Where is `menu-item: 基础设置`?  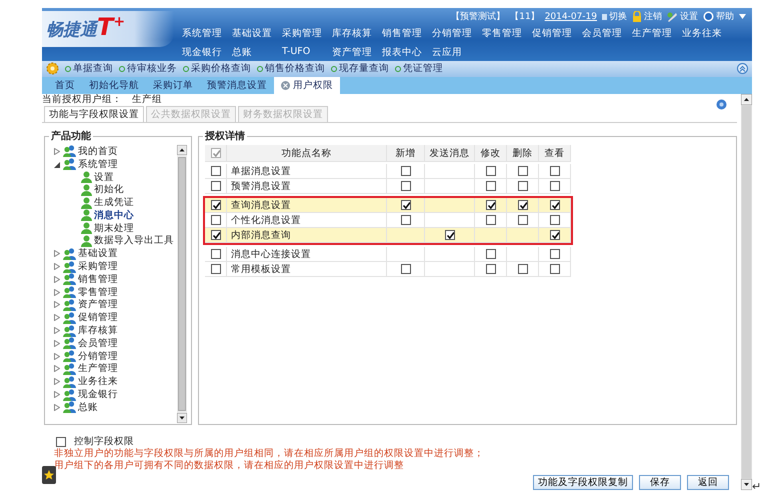
menu-item: 基础设置 is located at coordinates (257, 33).